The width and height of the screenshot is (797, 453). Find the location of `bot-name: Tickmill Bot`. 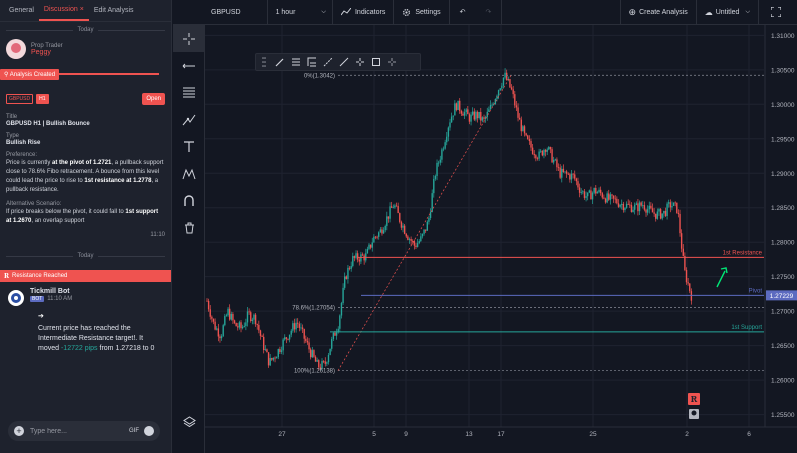

bot-name: Tickmill Bot is located at coordinates (51, 291).